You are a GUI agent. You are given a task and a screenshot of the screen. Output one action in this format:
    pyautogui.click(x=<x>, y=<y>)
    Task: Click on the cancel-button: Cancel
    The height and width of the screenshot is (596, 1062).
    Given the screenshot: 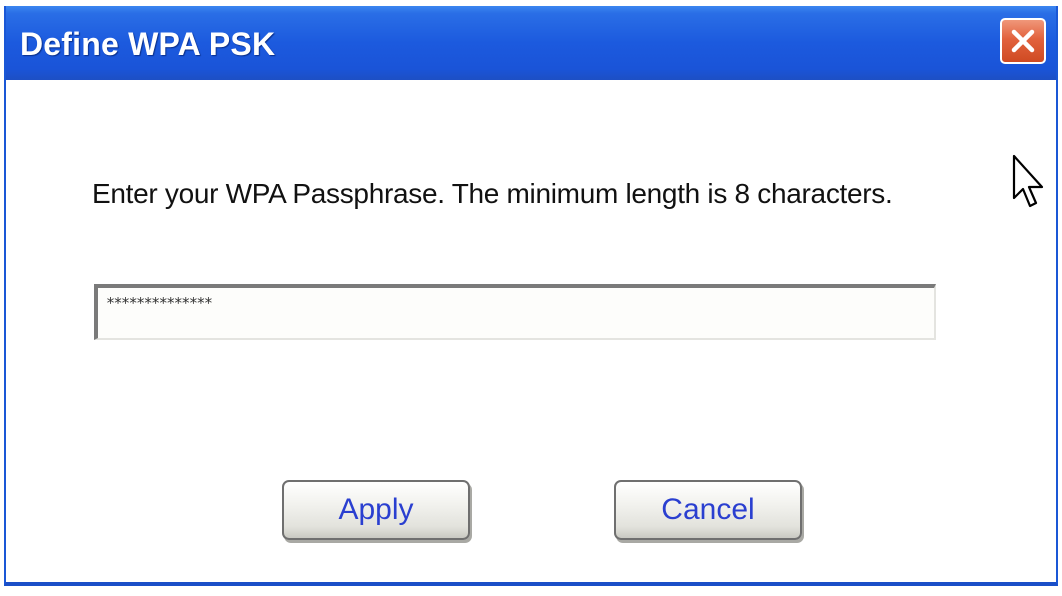 What is the action you would take?
    pyautogui.click(x=708, y=510)
    